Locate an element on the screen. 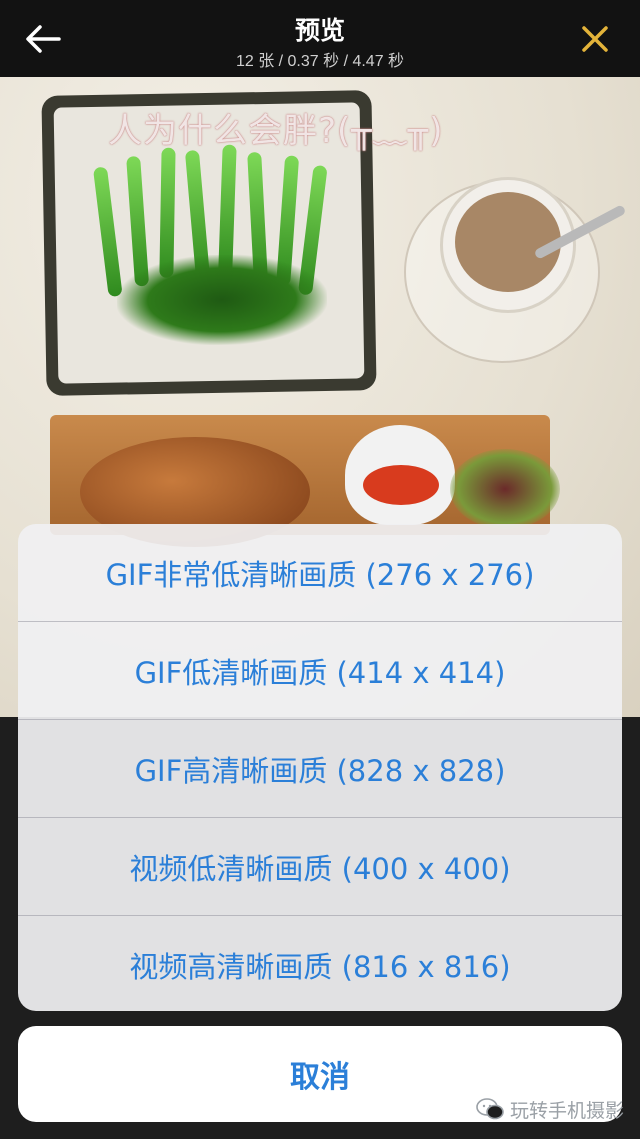 The image size is (640, 1139). option-gif-low-quality: GIF低清晰画质 (414 x 414) is located at coordinates (320, 671).